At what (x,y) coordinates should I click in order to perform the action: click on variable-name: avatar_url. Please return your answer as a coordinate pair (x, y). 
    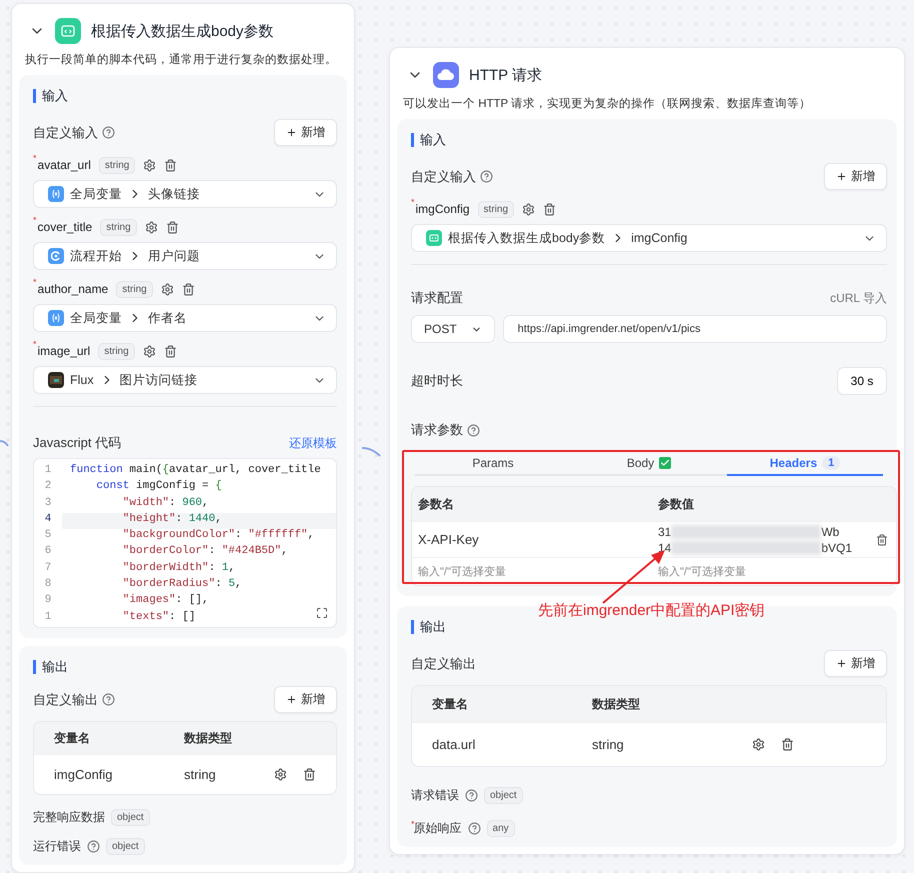
    Looking at the image, I should click on (64, 165).